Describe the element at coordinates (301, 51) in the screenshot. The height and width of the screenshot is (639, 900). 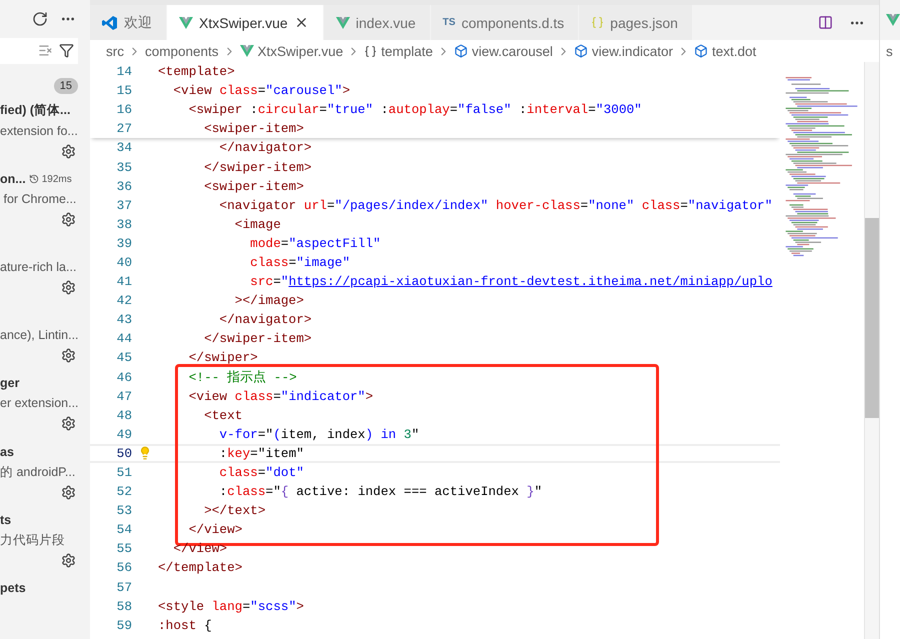
I see `breadcrumb-item: XtxSwiper.vue` at that location.